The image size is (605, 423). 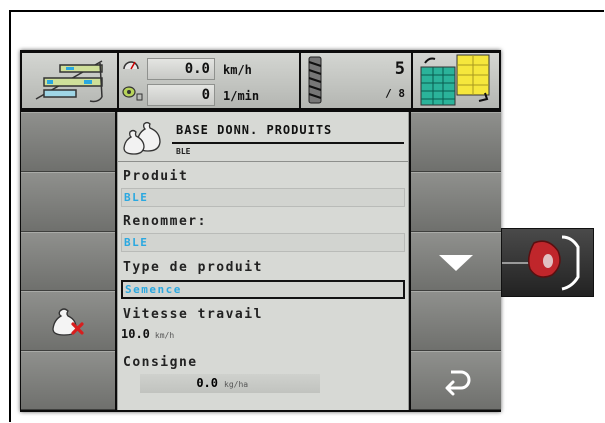 I want to click on right-softkey-column, so click(x=456, y=261).